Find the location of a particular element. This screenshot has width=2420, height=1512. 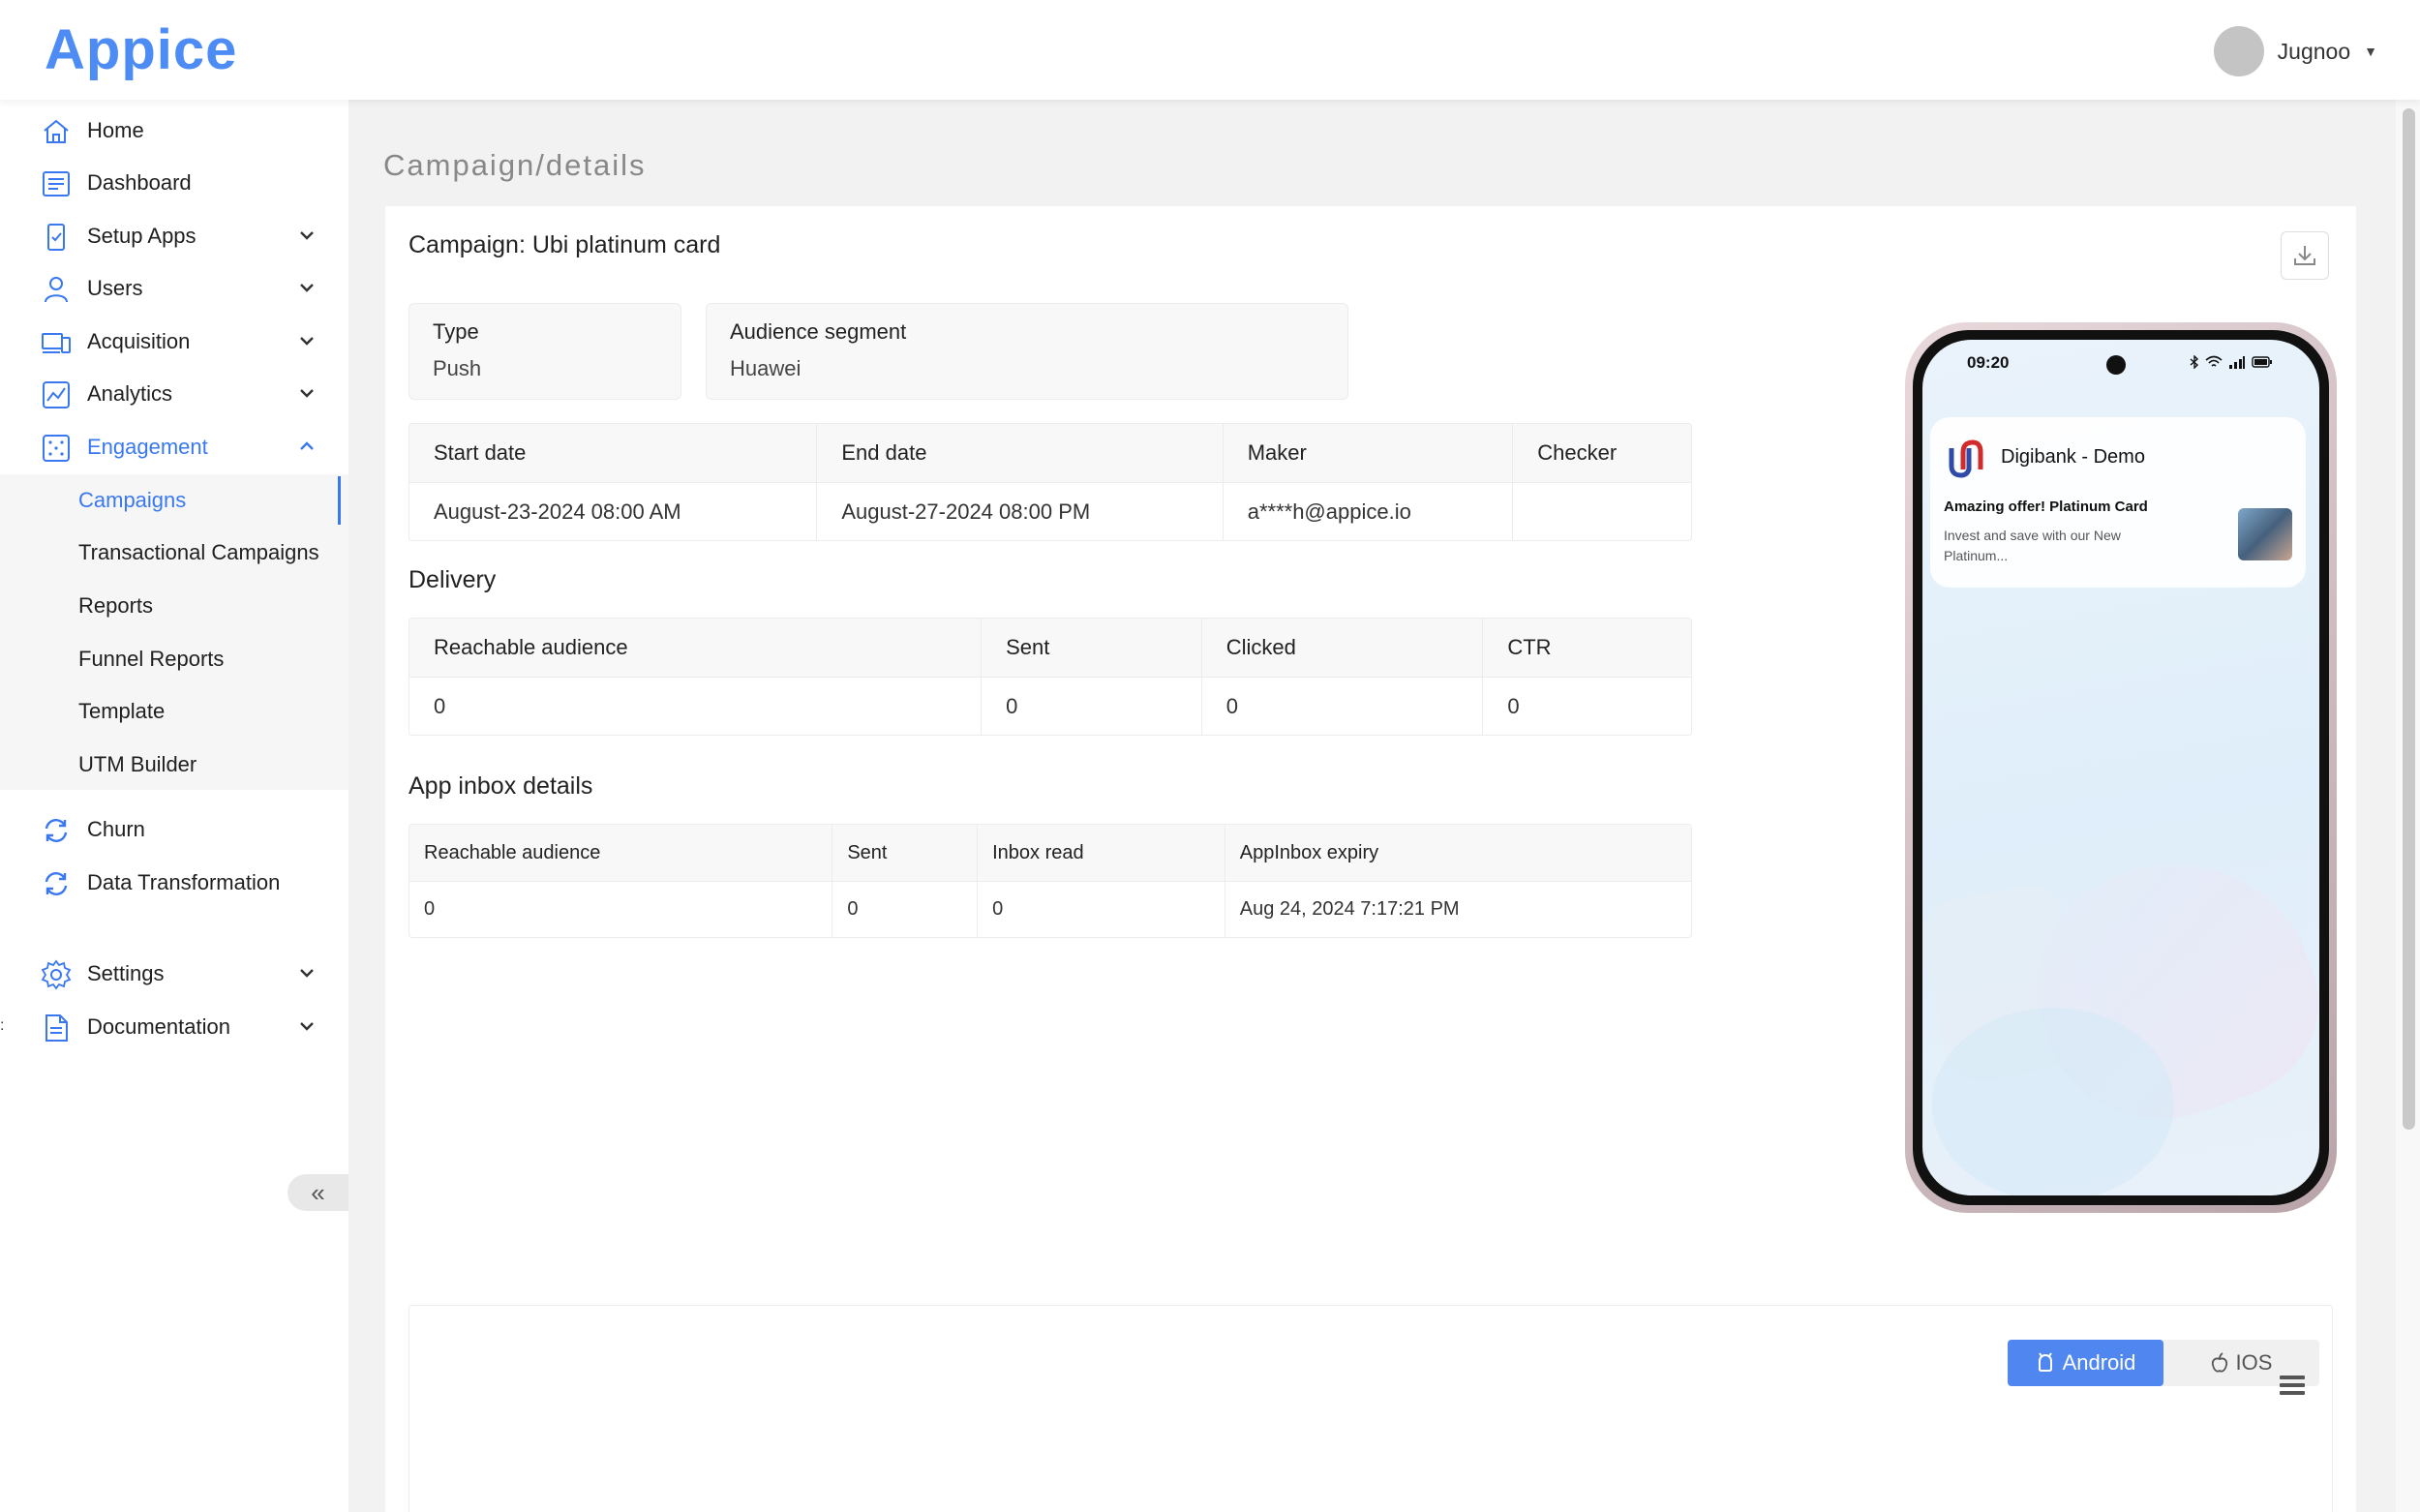

avatar is located at coordinates (2238, 51).